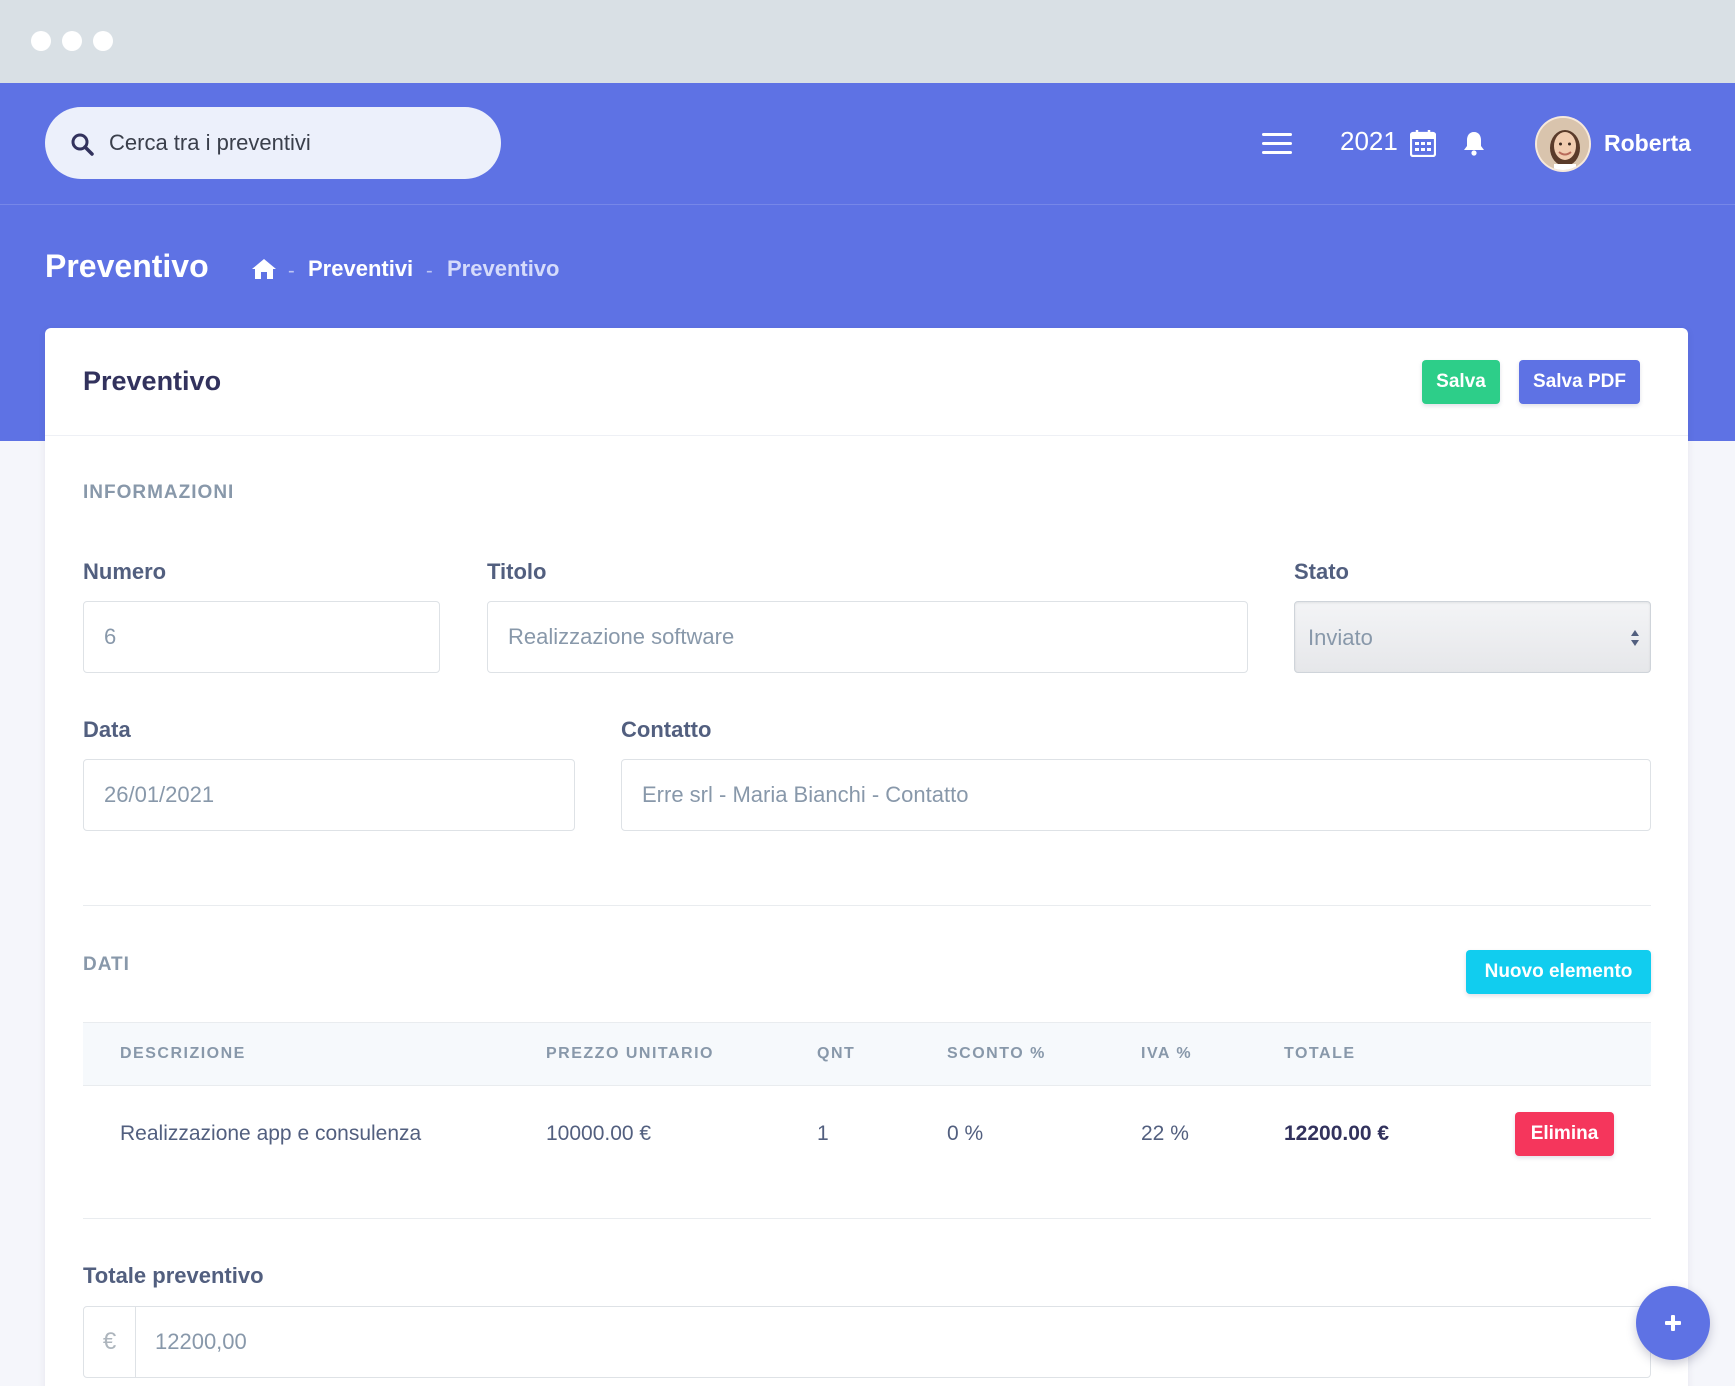  Describe the element at coordinates (1165, 1133) in the screenshot. I see `row-iva: 22 %` at that location.